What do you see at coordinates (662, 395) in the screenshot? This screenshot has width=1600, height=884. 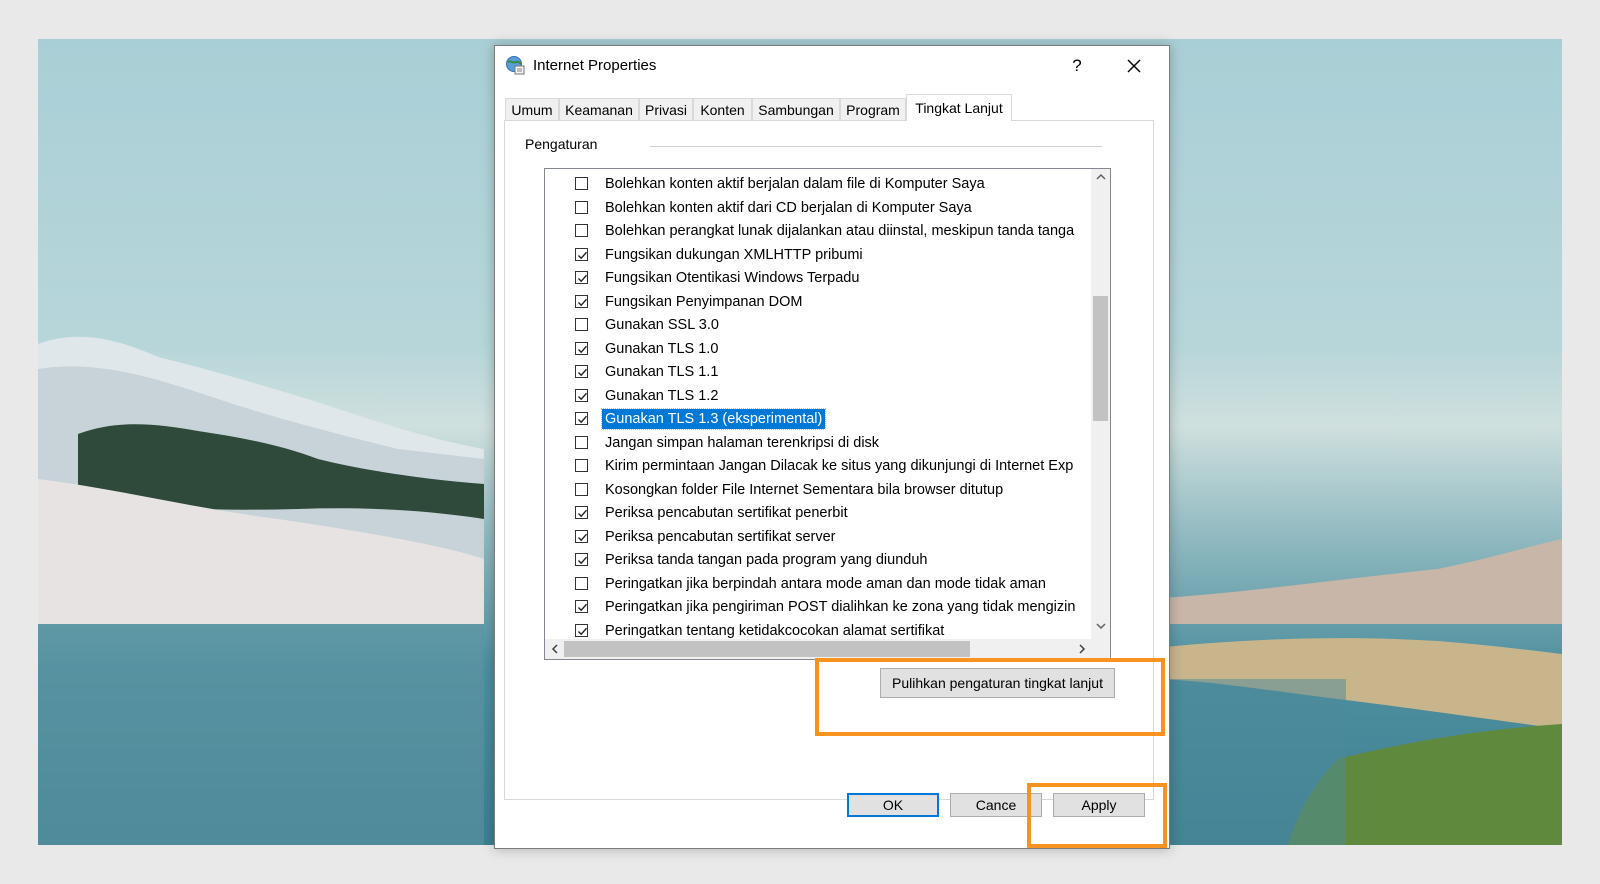 I see `setting-label: Gunakan TLS 1.2` at bounding box center [662, 395].